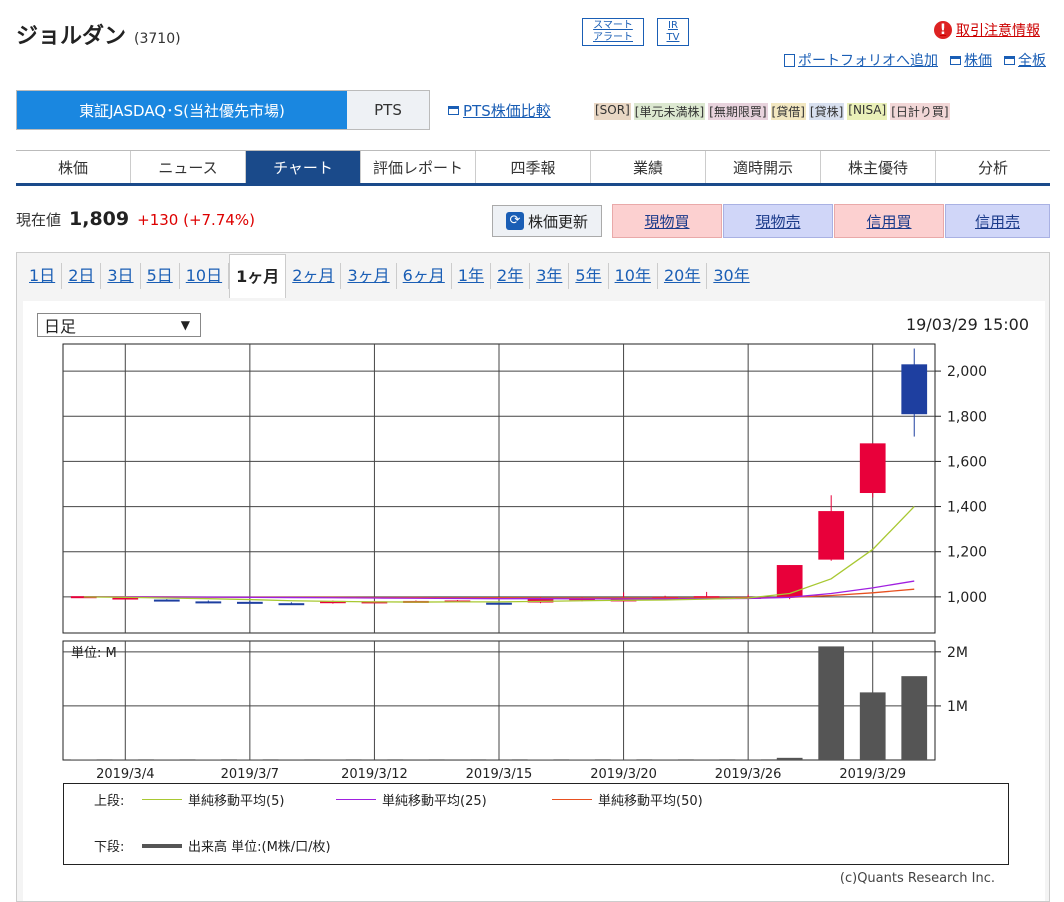 The image size is (1064, 902). What do you see at coordinates (861, 60) in the screenshot?
I see `add-portfolio-link: ポートフォリオへ追加` at bounding box center [861, 60].